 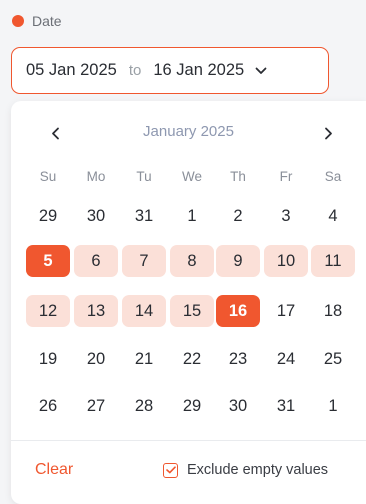 What do you see at coordinates (47, 21) in the screenshot?
I see `date-label-text: Date` at bounding box center [47, 21].